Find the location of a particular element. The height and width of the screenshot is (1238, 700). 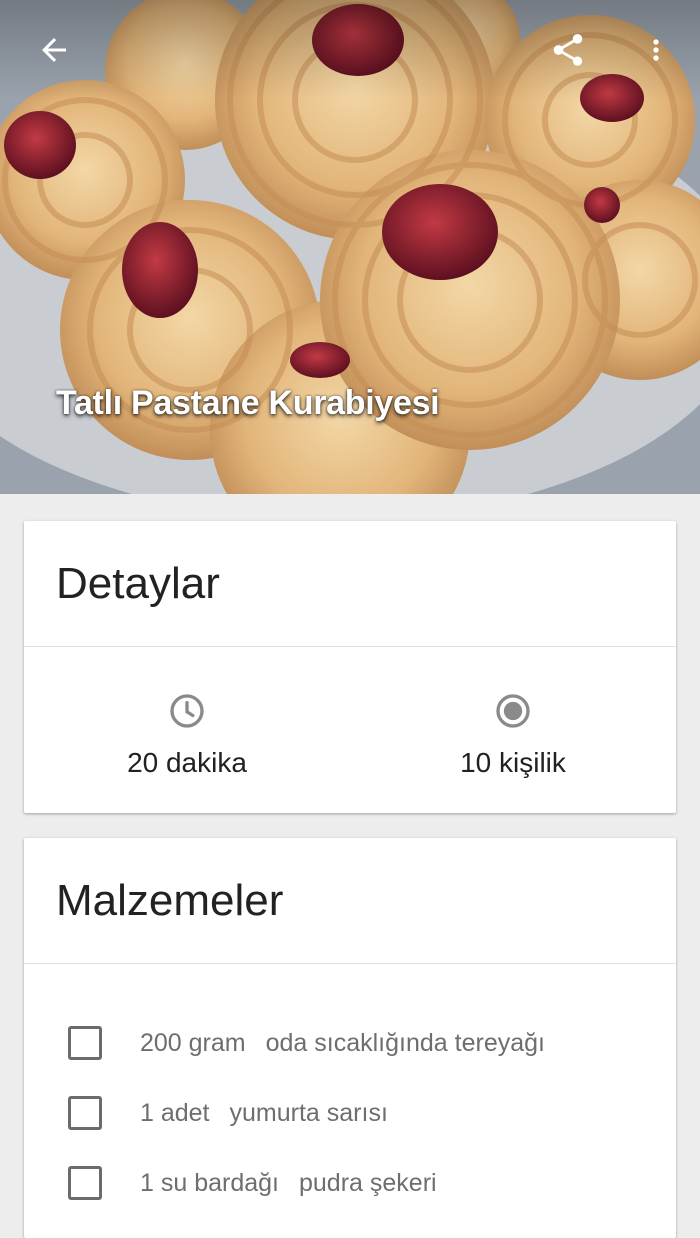

share-button is located at coordinates (568, 50).